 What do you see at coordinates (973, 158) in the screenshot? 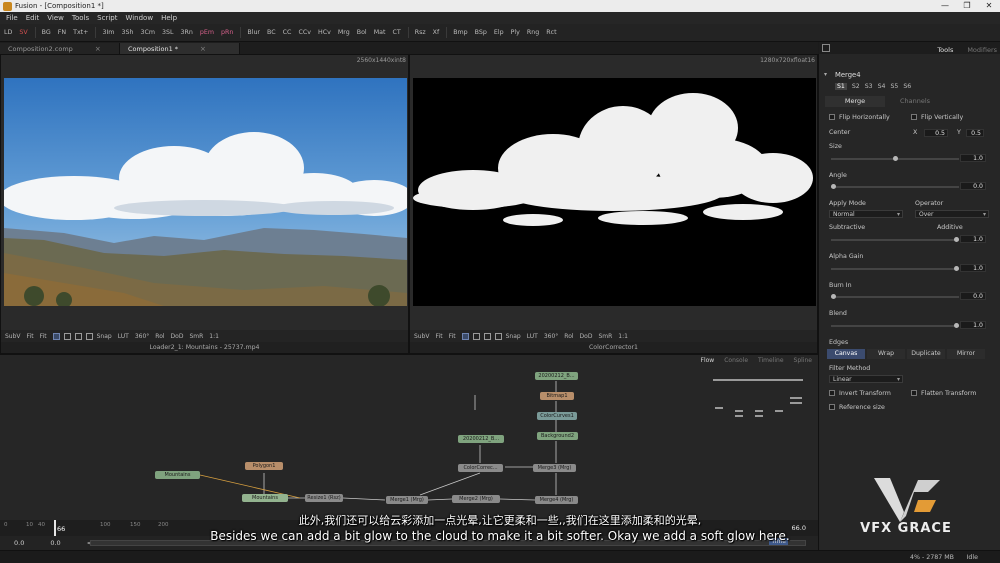
I see `size-field: 1.0` at bounding box center [973, 158].